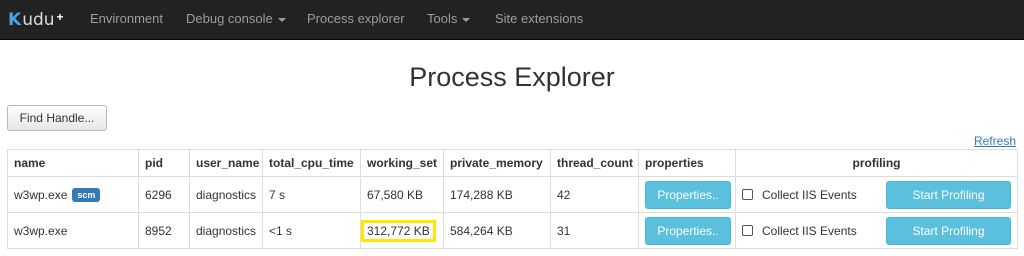 This screenshot has height=256, width=1024. What do you see at coordinates (995, 141) in the screenshot?
I see `refresh-link: Refresh` at bounding box center [995, 141].